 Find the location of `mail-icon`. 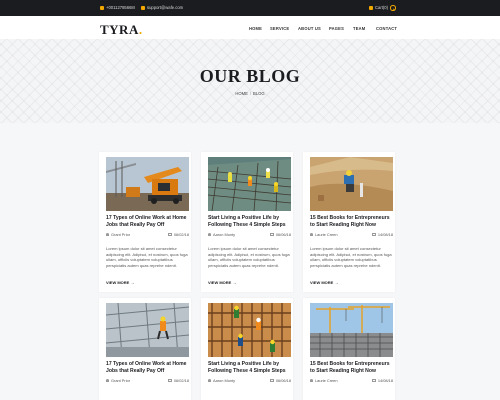

mail-icon is located at coordinates (143, 7).